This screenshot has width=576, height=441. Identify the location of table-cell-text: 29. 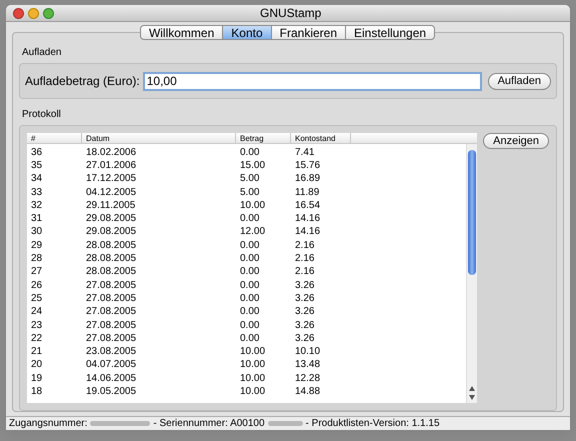
(37, 245).